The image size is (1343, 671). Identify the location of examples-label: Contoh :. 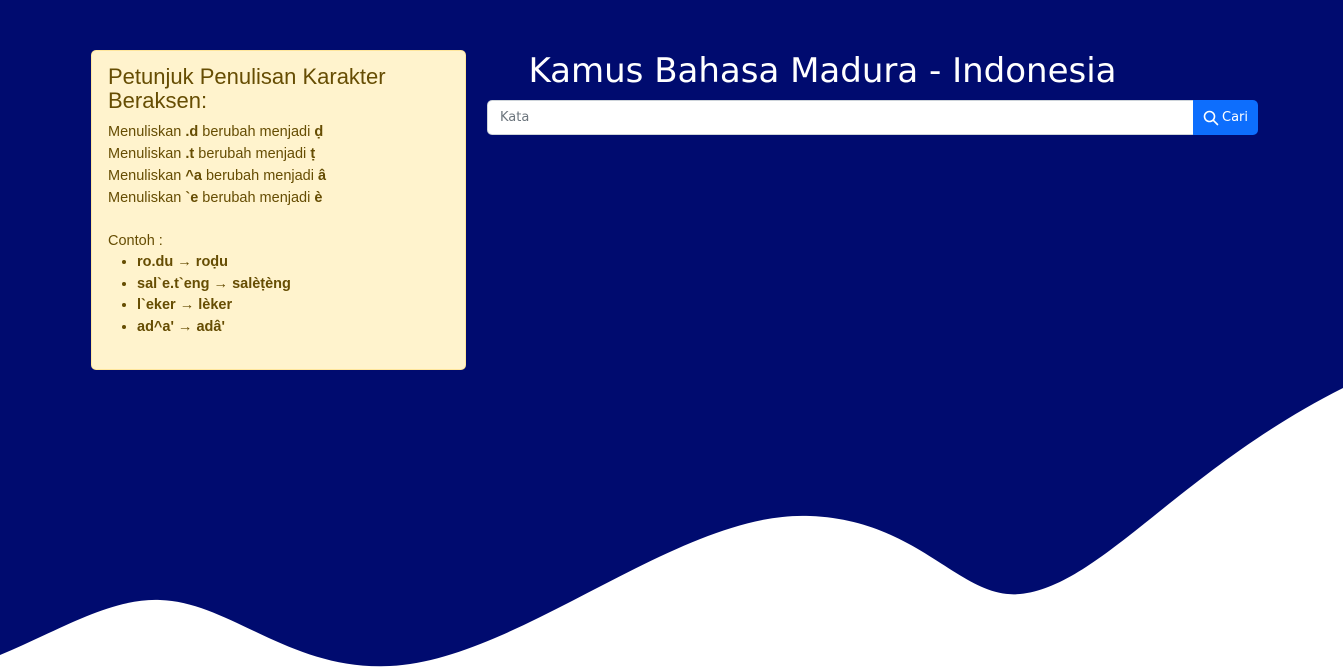
(135, 241).